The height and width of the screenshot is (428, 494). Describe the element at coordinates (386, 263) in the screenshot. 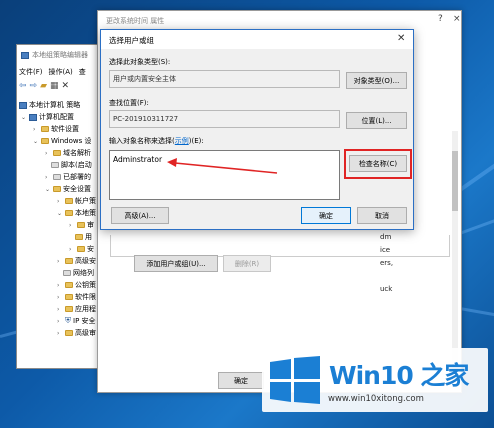

I see `right-partial-list: dm ice ers, uck` at that location.